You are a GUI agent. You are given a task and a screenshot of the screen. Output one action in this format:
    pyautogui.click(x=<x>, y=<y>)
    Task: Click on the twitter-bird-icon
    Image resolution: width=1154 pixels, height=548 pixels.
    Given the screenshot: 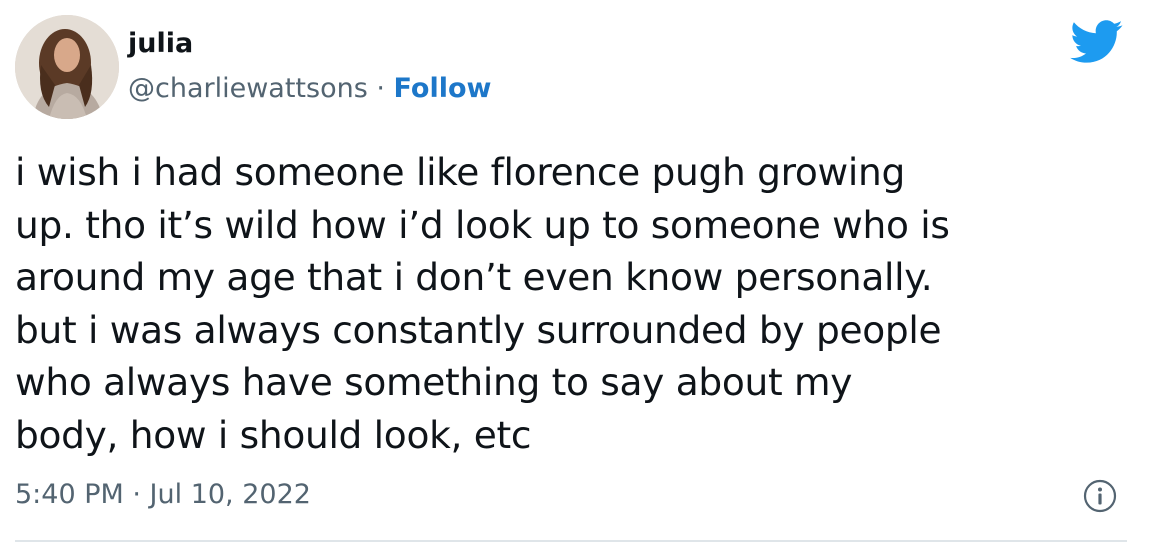 What is the action you would take?
    pyautogui.click(x=1097, y=42)
    